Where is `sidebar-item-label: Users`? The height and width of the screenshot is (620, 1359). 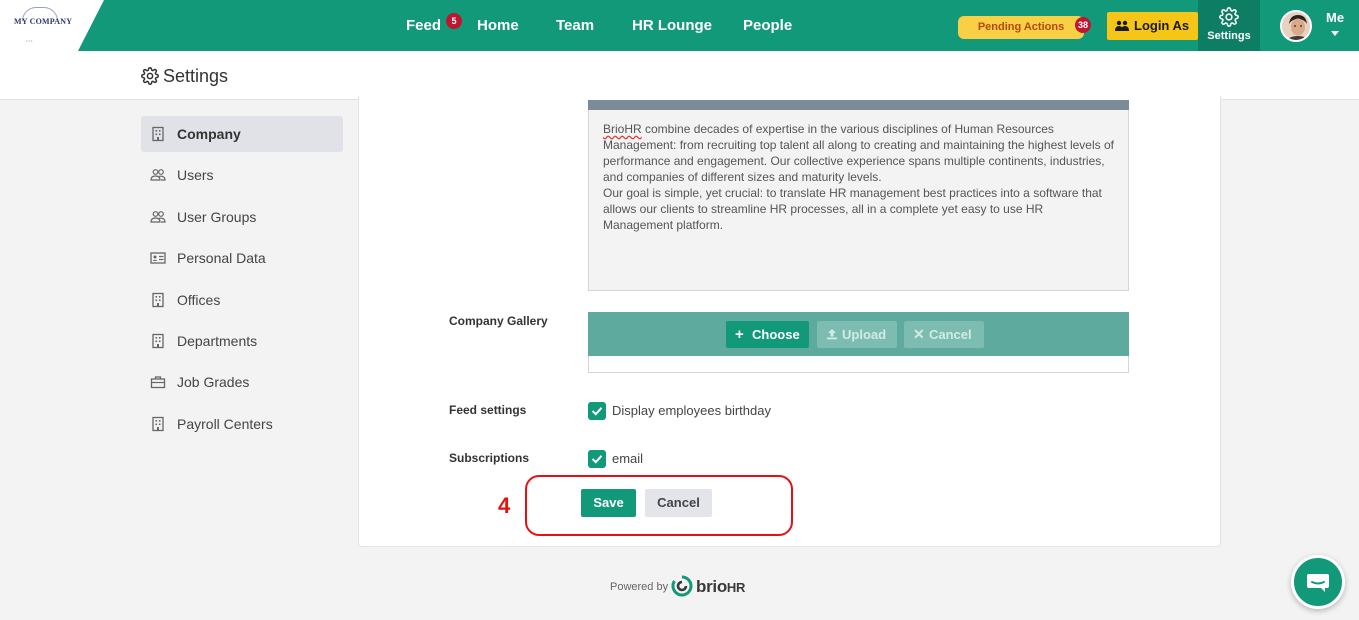
sidebar-item-label: Users is located at coordinates (195, 175).